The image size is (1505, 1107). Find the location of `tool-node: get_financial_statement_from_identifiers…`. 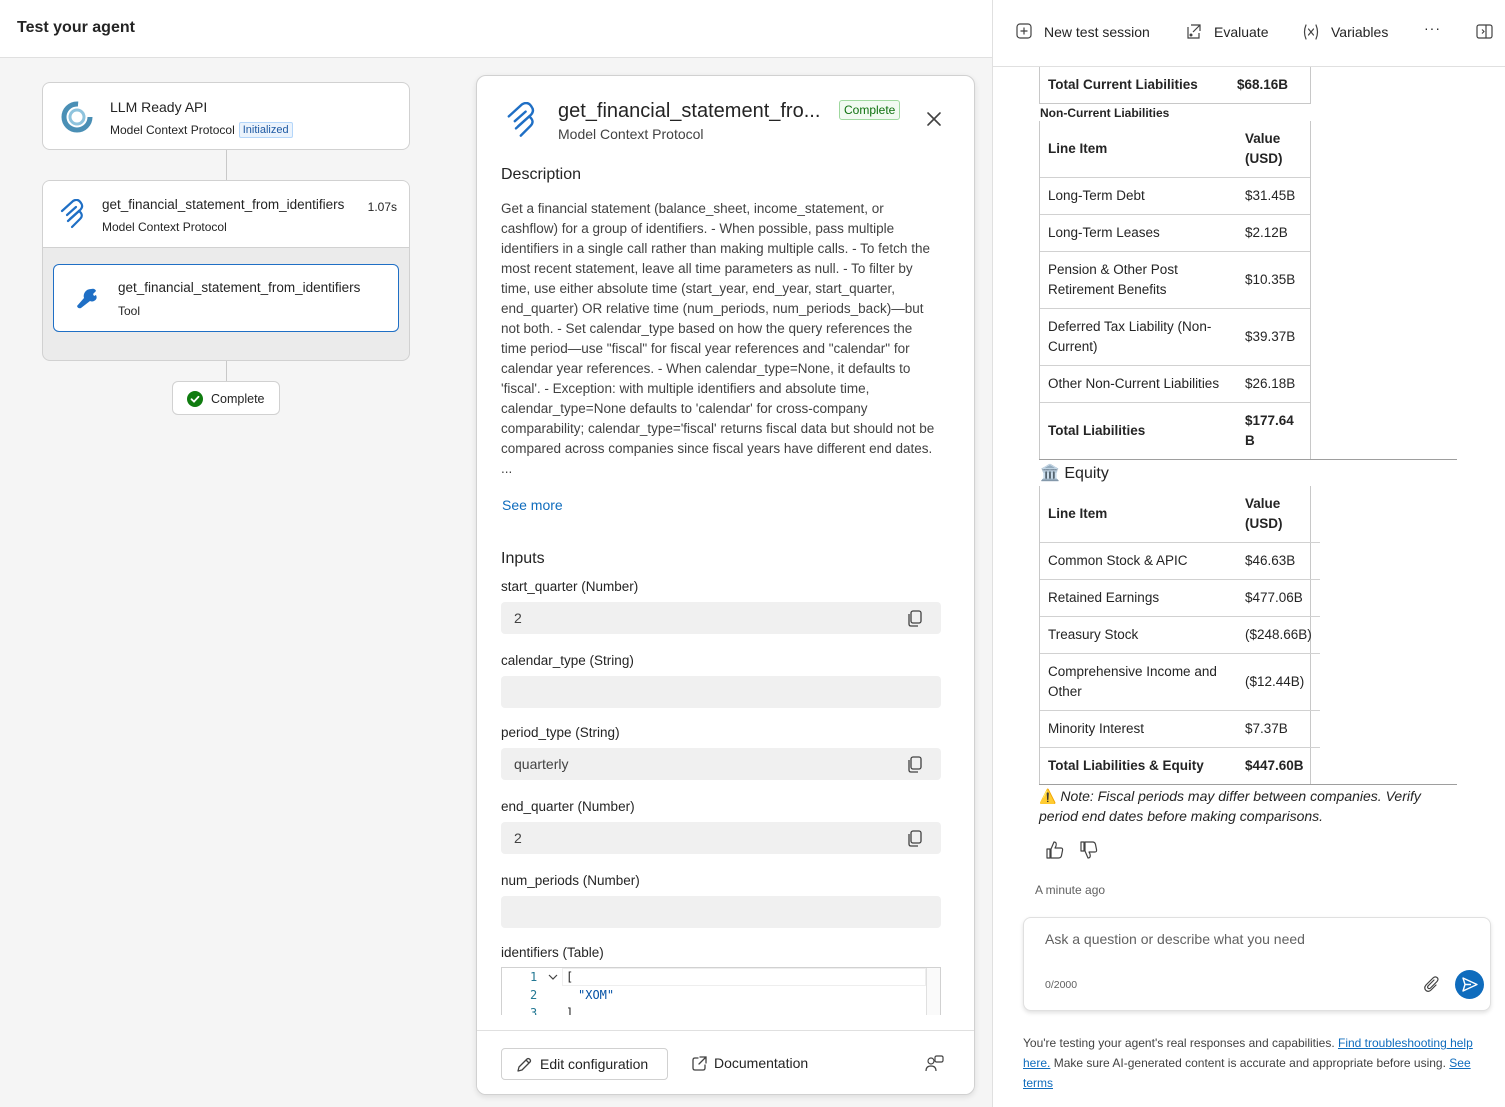

tool-node: get_financial_statement_from_identifiers… is located at coordinates (226, 298).